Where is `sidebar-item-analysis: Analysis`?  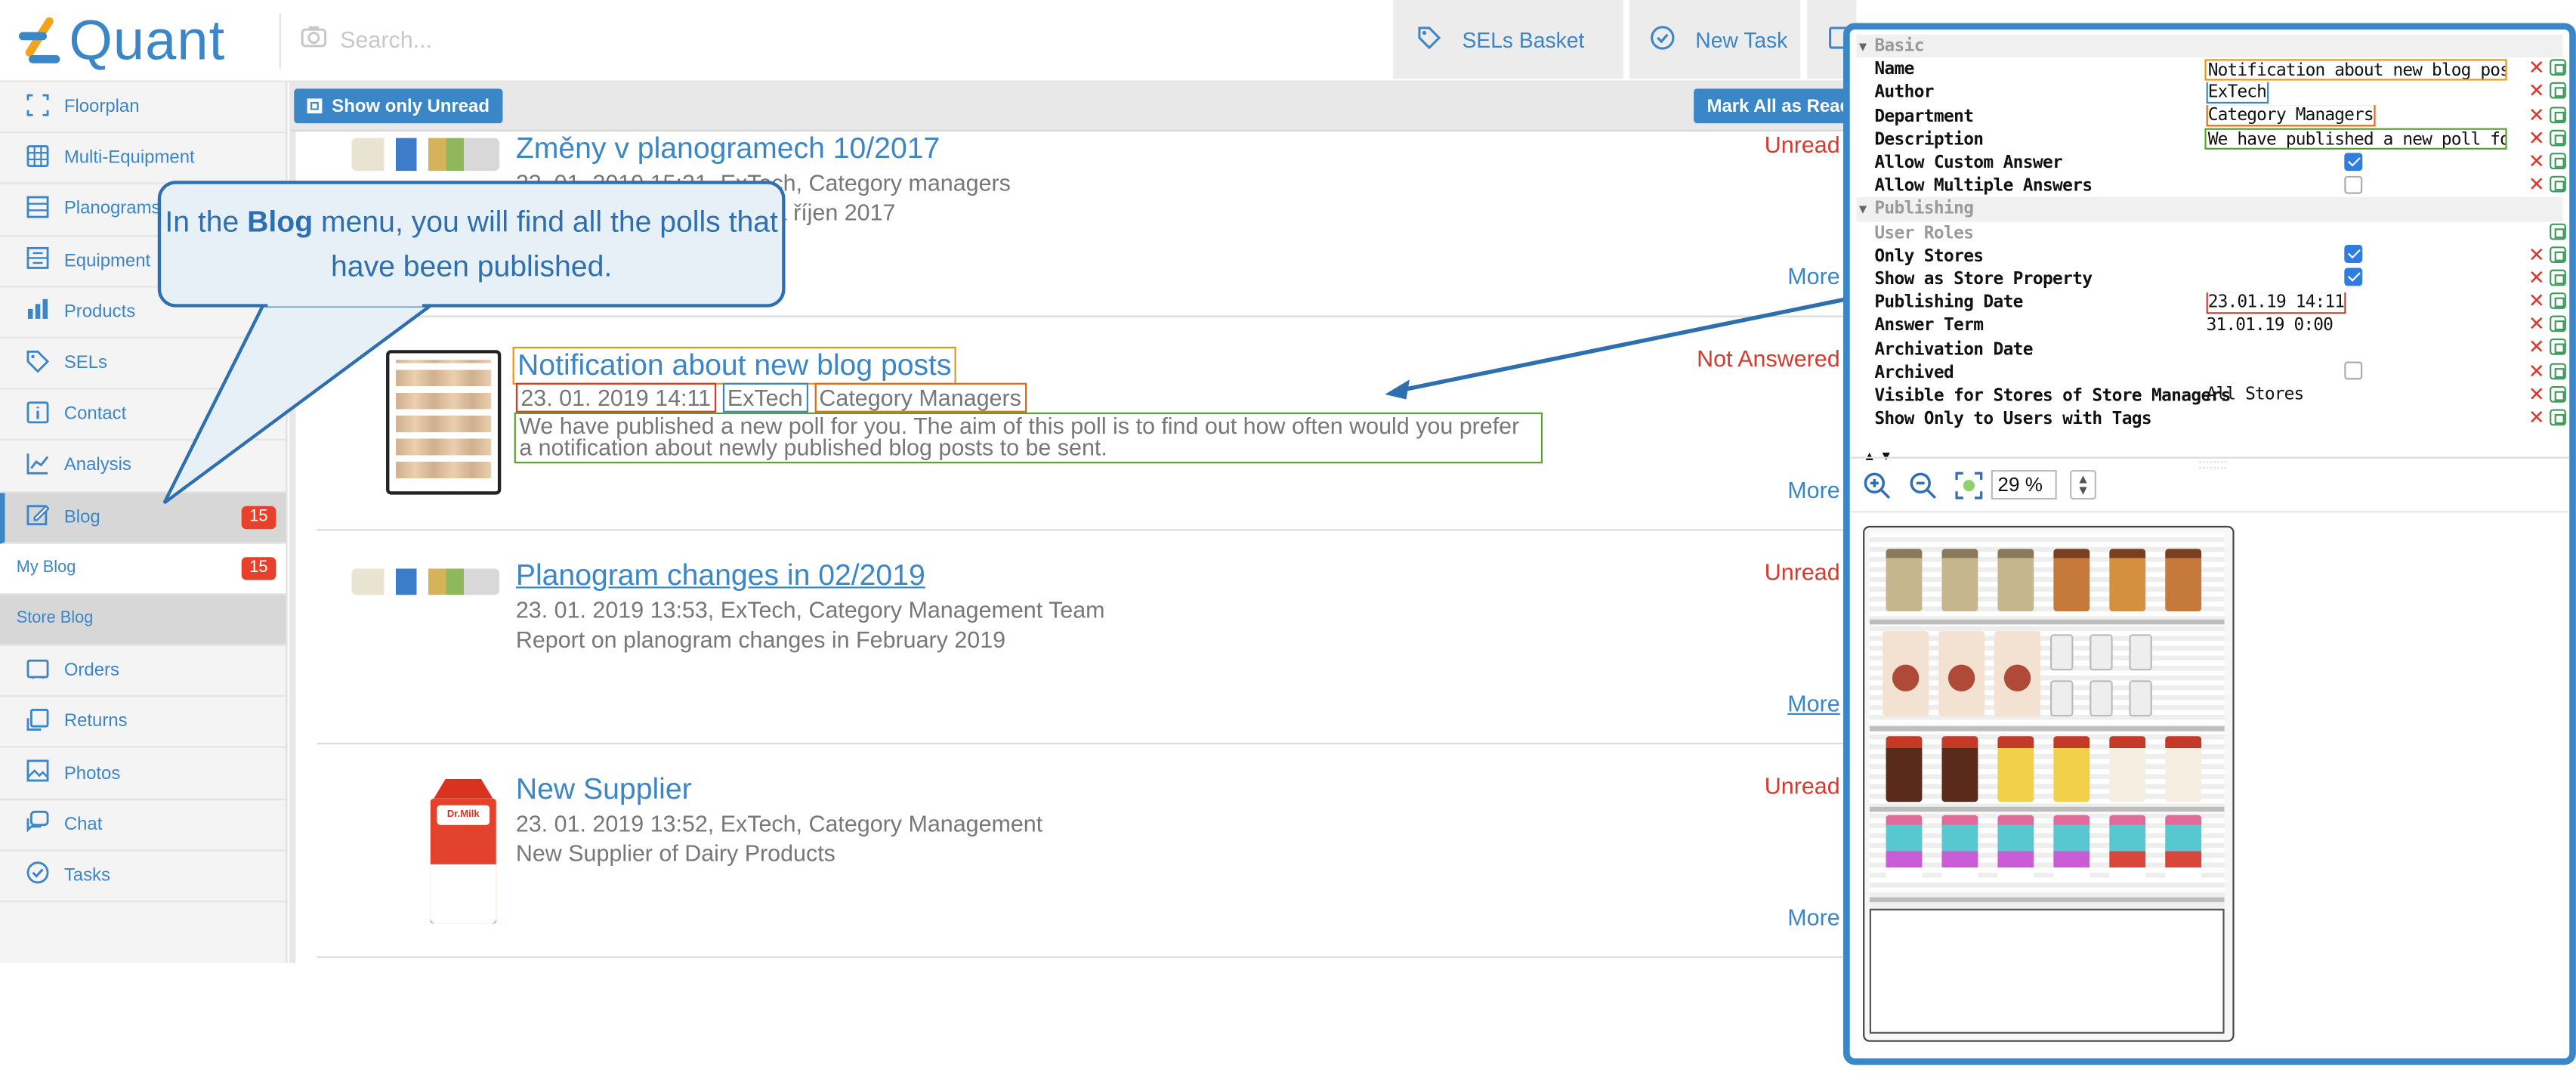 sidebar-item-analysis: Analysis is located at coordinates (143, 467).